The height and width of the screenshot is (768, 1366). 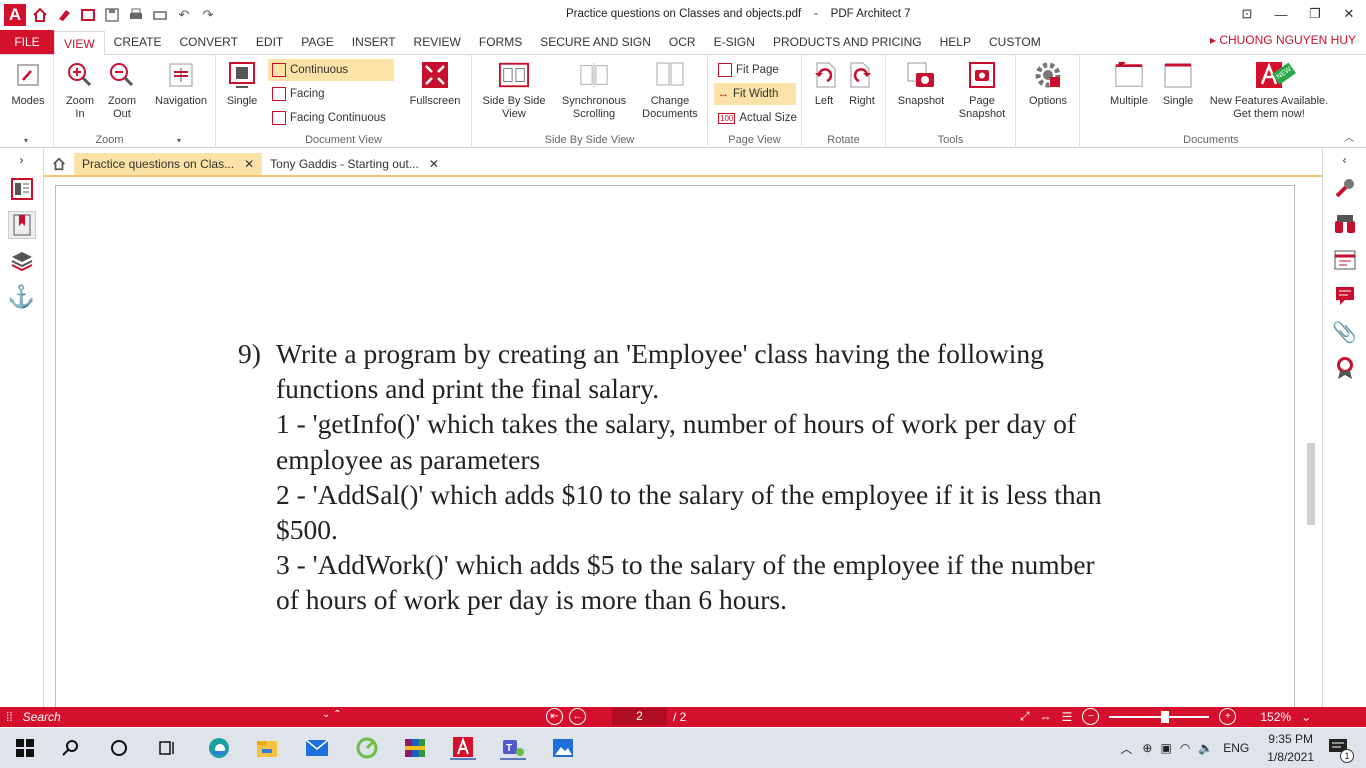 I want to click on tab-custom: CUSTOM, so click(x=1015, y=42).